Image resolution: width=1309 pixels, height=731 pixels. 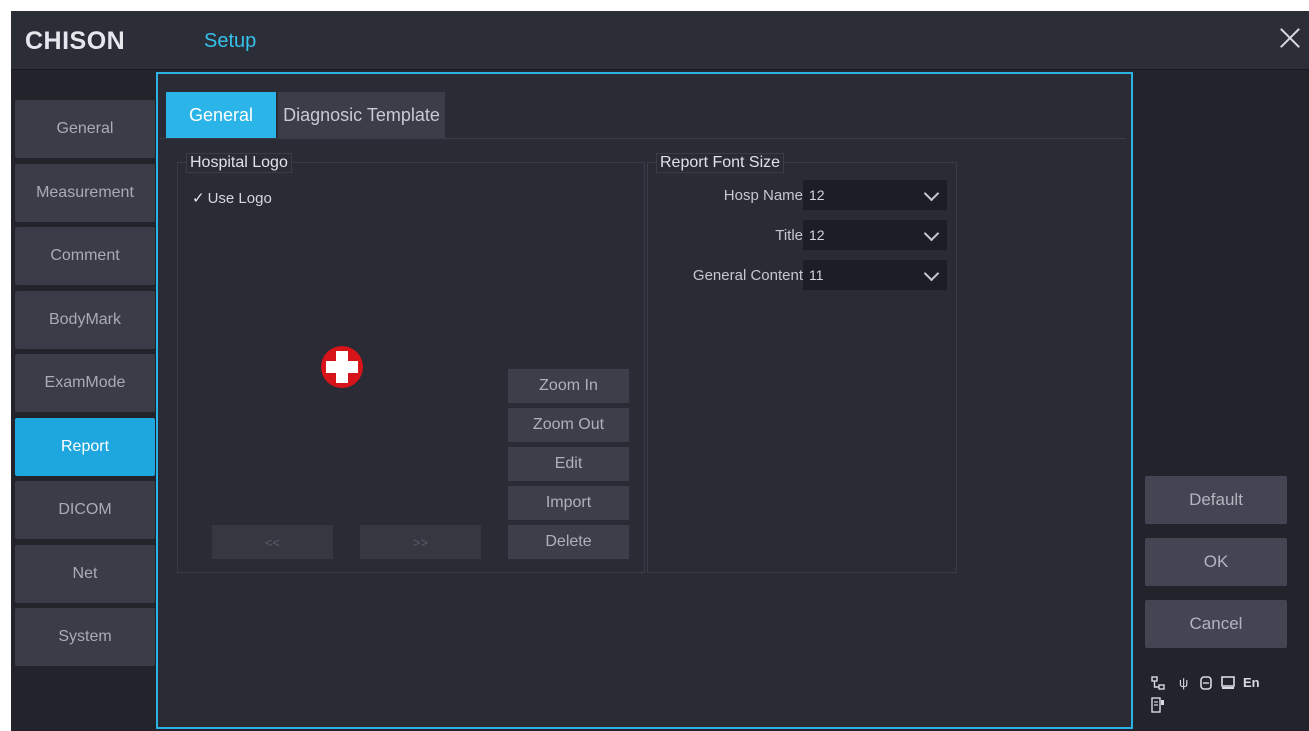 I want to click on monitor-icon, so click(x=1228, y=682).